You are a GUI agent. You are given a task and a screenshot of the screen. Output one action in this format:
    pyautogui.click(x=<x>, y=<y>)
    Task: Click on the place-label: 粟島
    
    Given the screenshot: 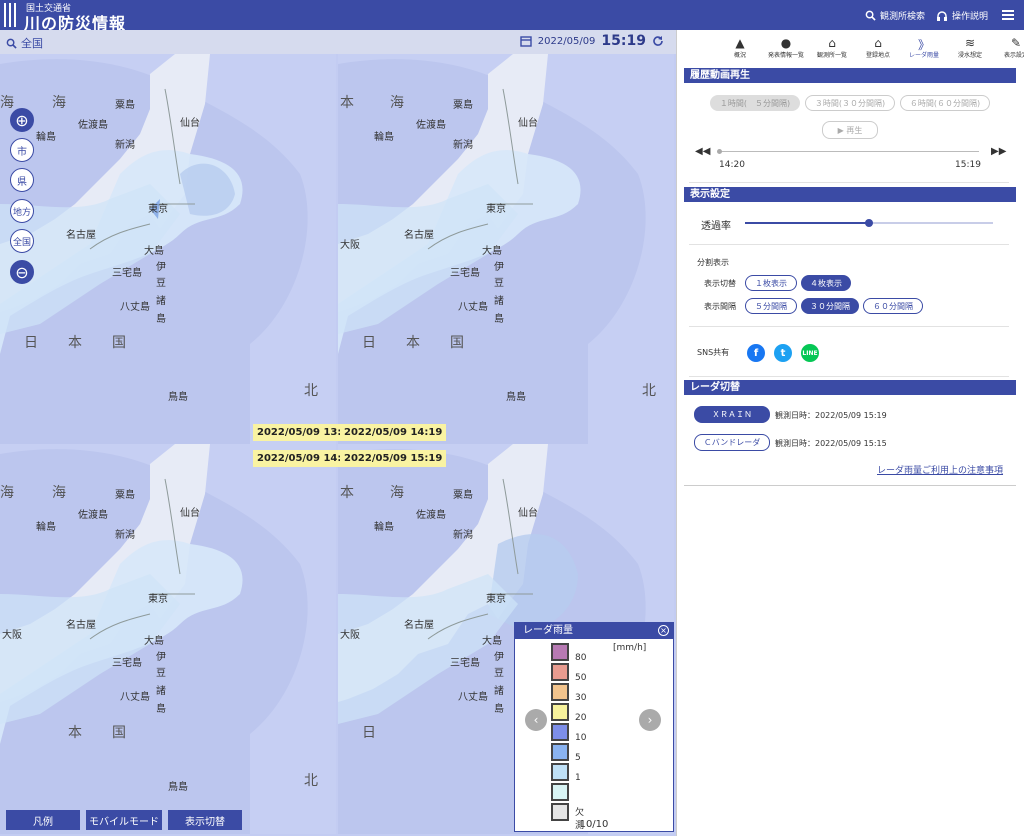 What is the action you would take?
    pyautogui.click(x=125, y=495)
    